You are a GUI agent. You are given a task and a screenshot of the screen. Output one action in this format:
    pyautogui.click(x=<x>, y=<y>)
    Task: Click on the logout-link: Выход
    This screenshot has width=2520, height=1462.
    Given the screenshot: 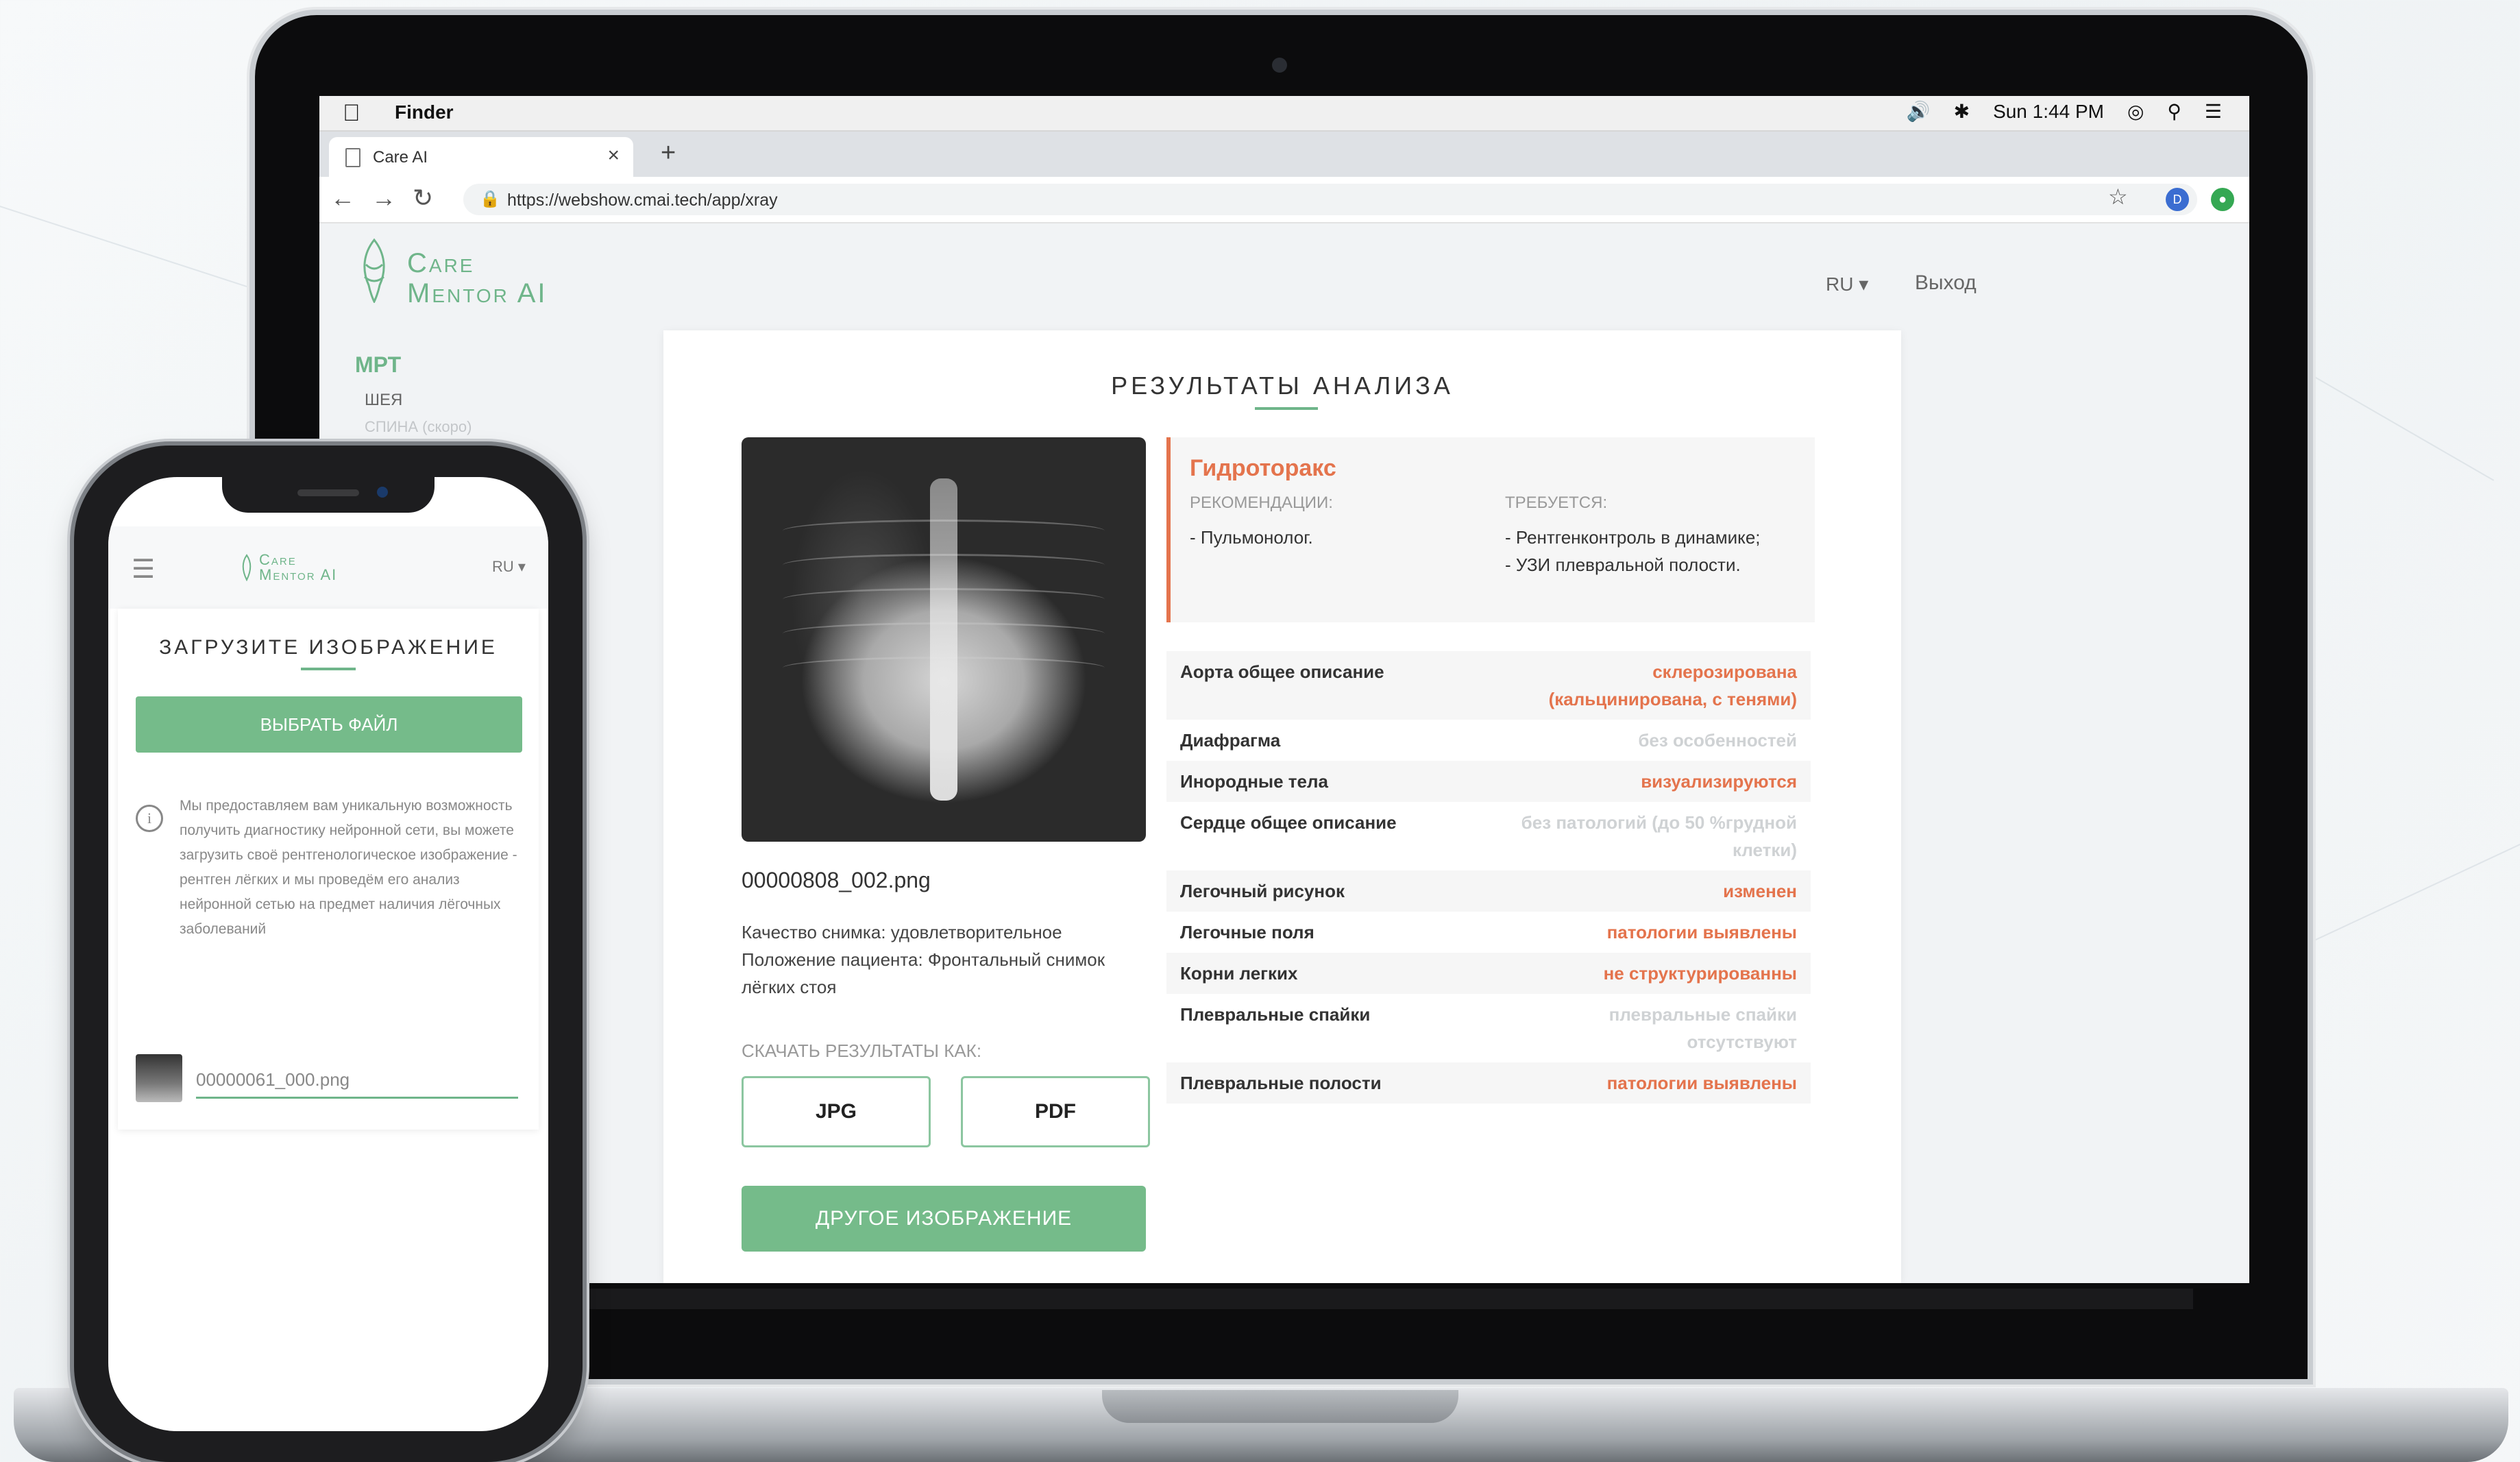 What is the action you would take?
    pyautogui.click(x=1946, y=283)
    